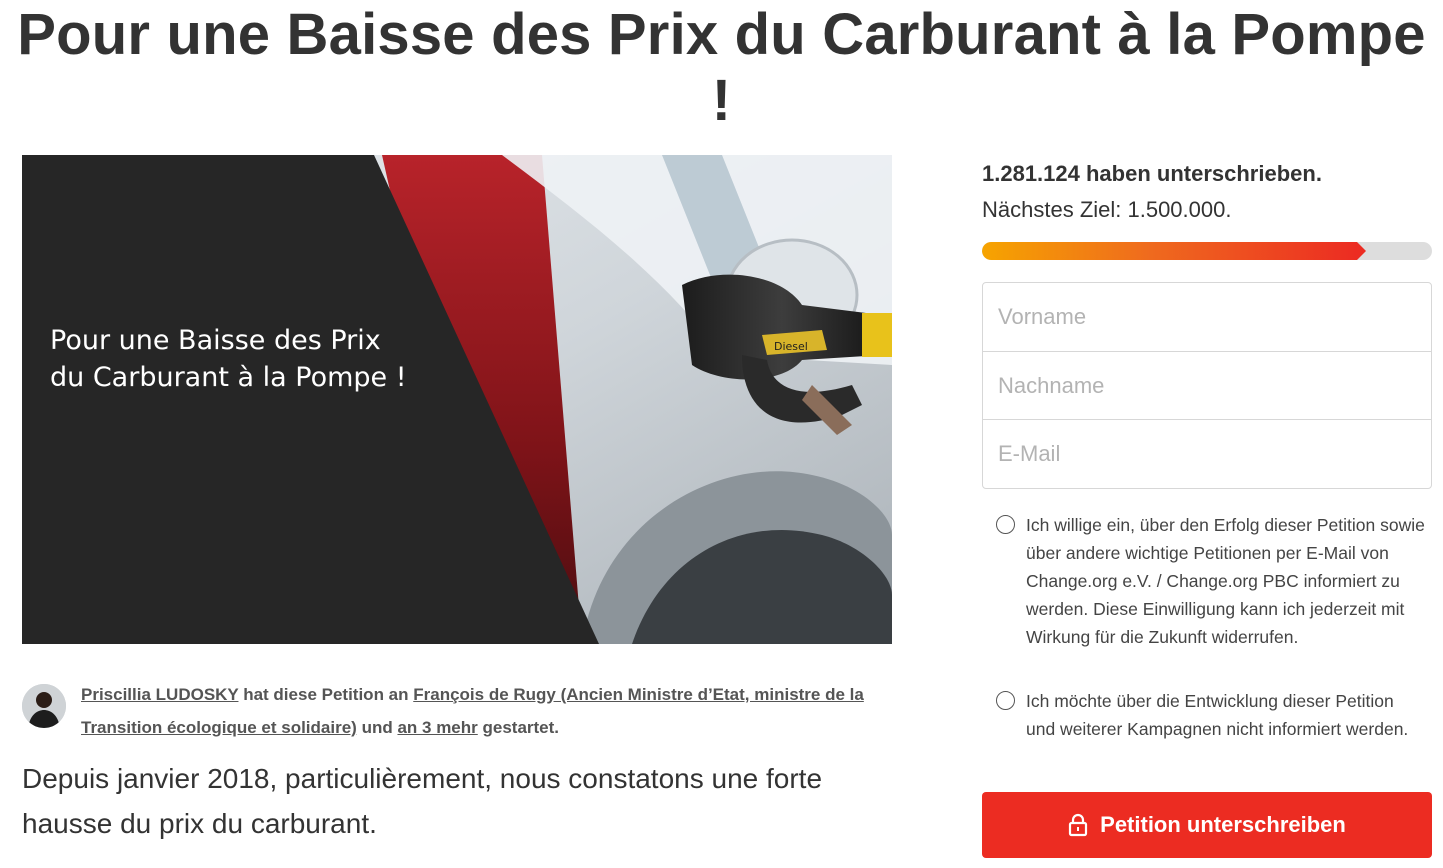 The image size is (1443, 868). I want to click on started-end-text: gestartet., so click(521, 727).